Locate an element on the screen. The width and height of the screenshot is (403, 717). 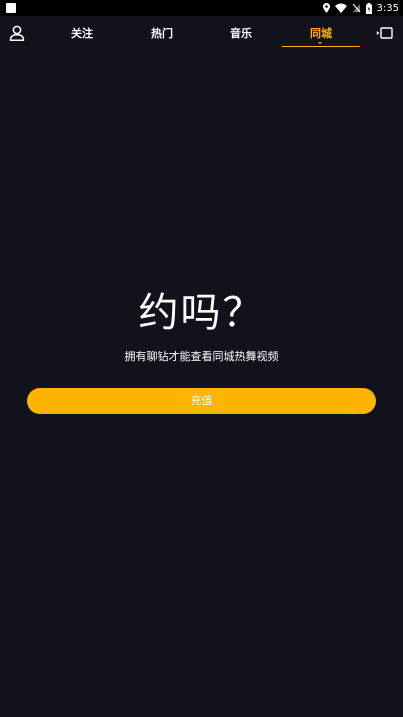
status-icons: 3:35 is located at coordinates (360, 8).